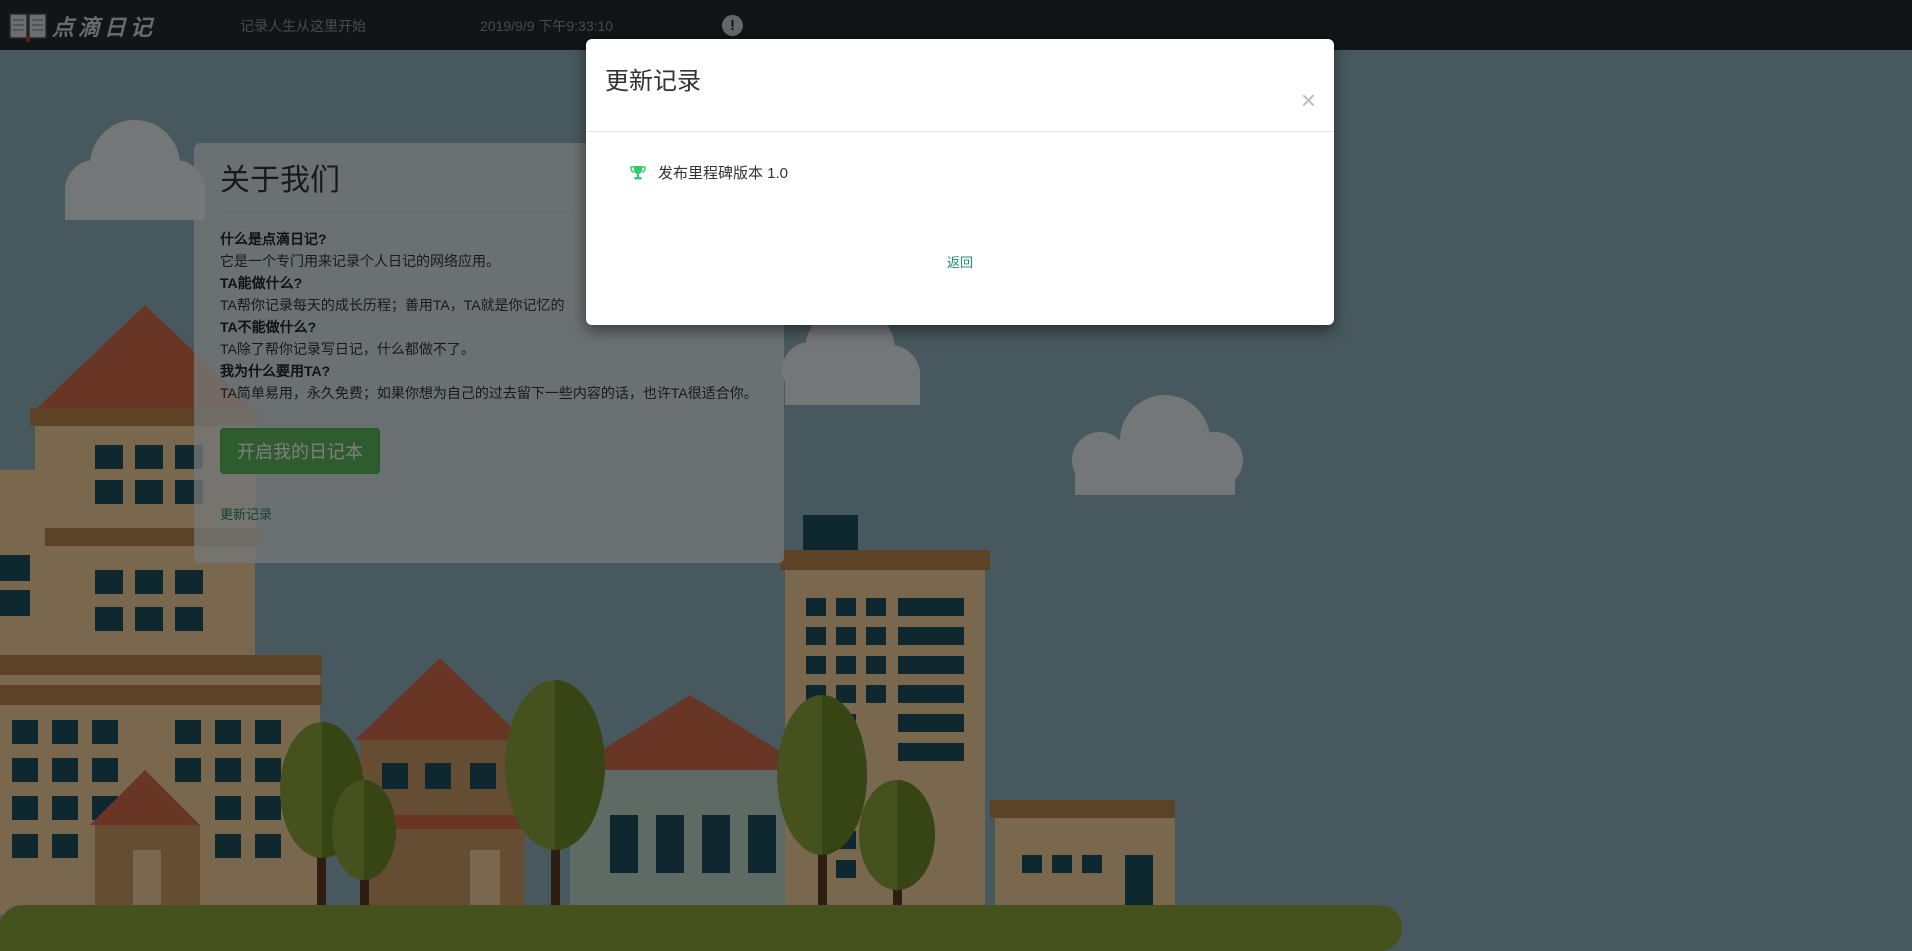 Image resolution: width=1912 pixels, height=951 pixels. I want to click on modal-footer: 返回, so click(960, 262).